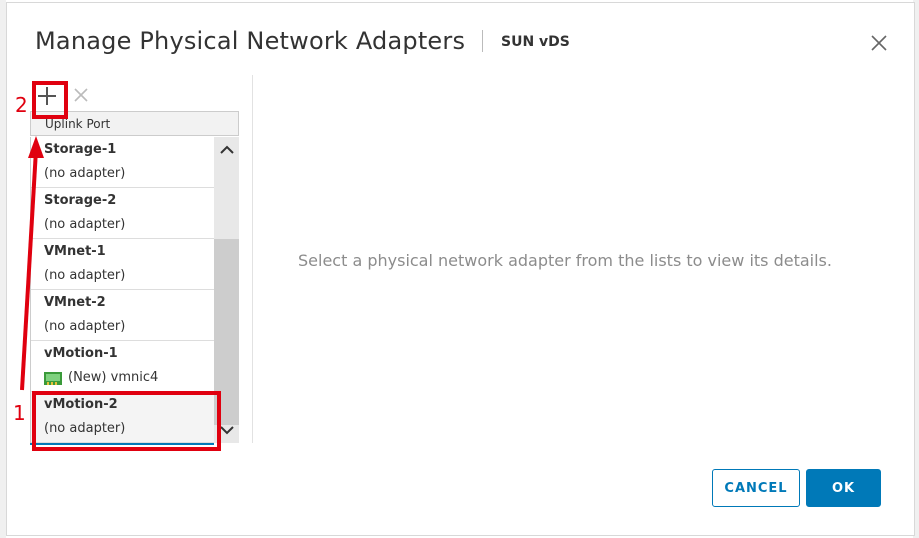 This screenshot has height=538, width=919. I want to click on list-item-vmnet-2: VMnet-2 (no adapter), so click(123, 315).